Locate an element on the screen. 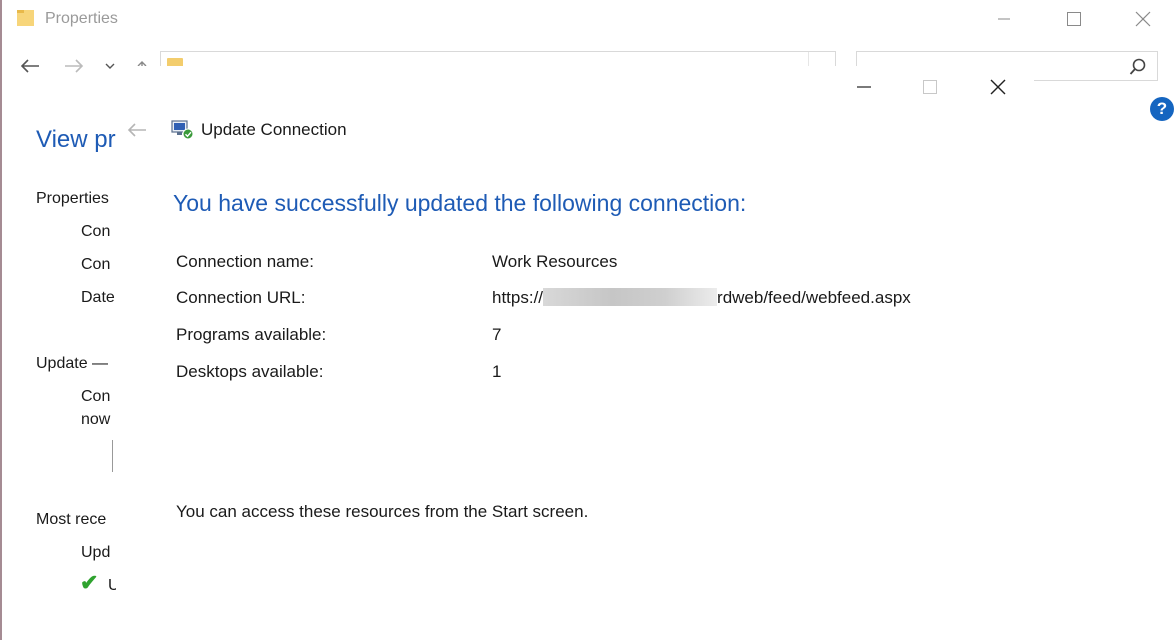  maximize-button is located at coordinates (1074, 19).